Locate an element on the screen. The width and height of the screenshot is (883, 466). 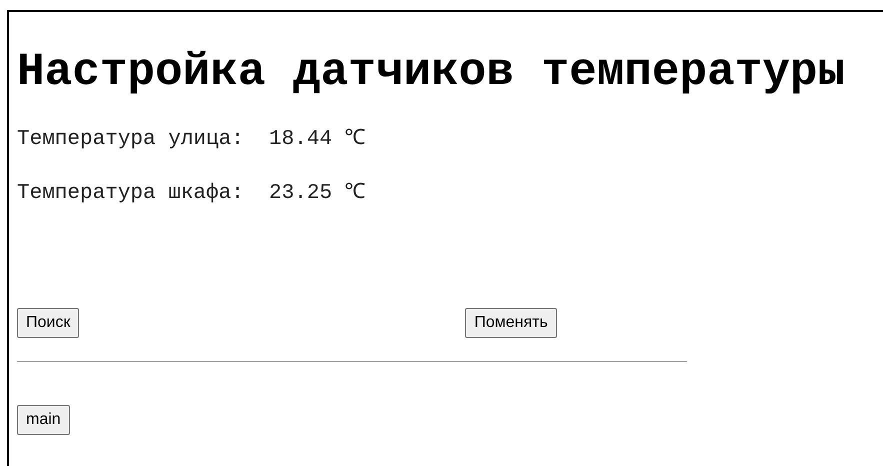
change-button: Поменять is located at coordinates (511, 323).